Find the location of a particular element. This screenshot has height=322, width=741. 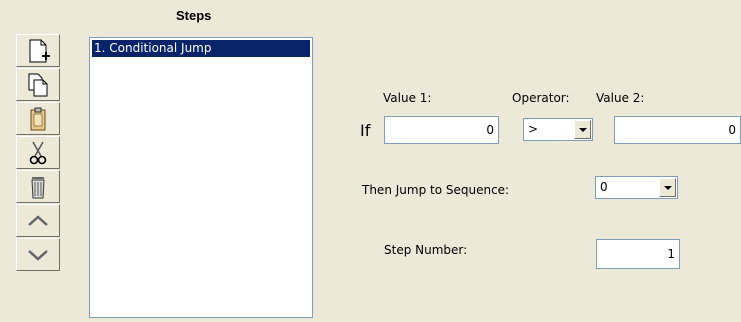

move-down-icon is located at coordinates (38, 255).